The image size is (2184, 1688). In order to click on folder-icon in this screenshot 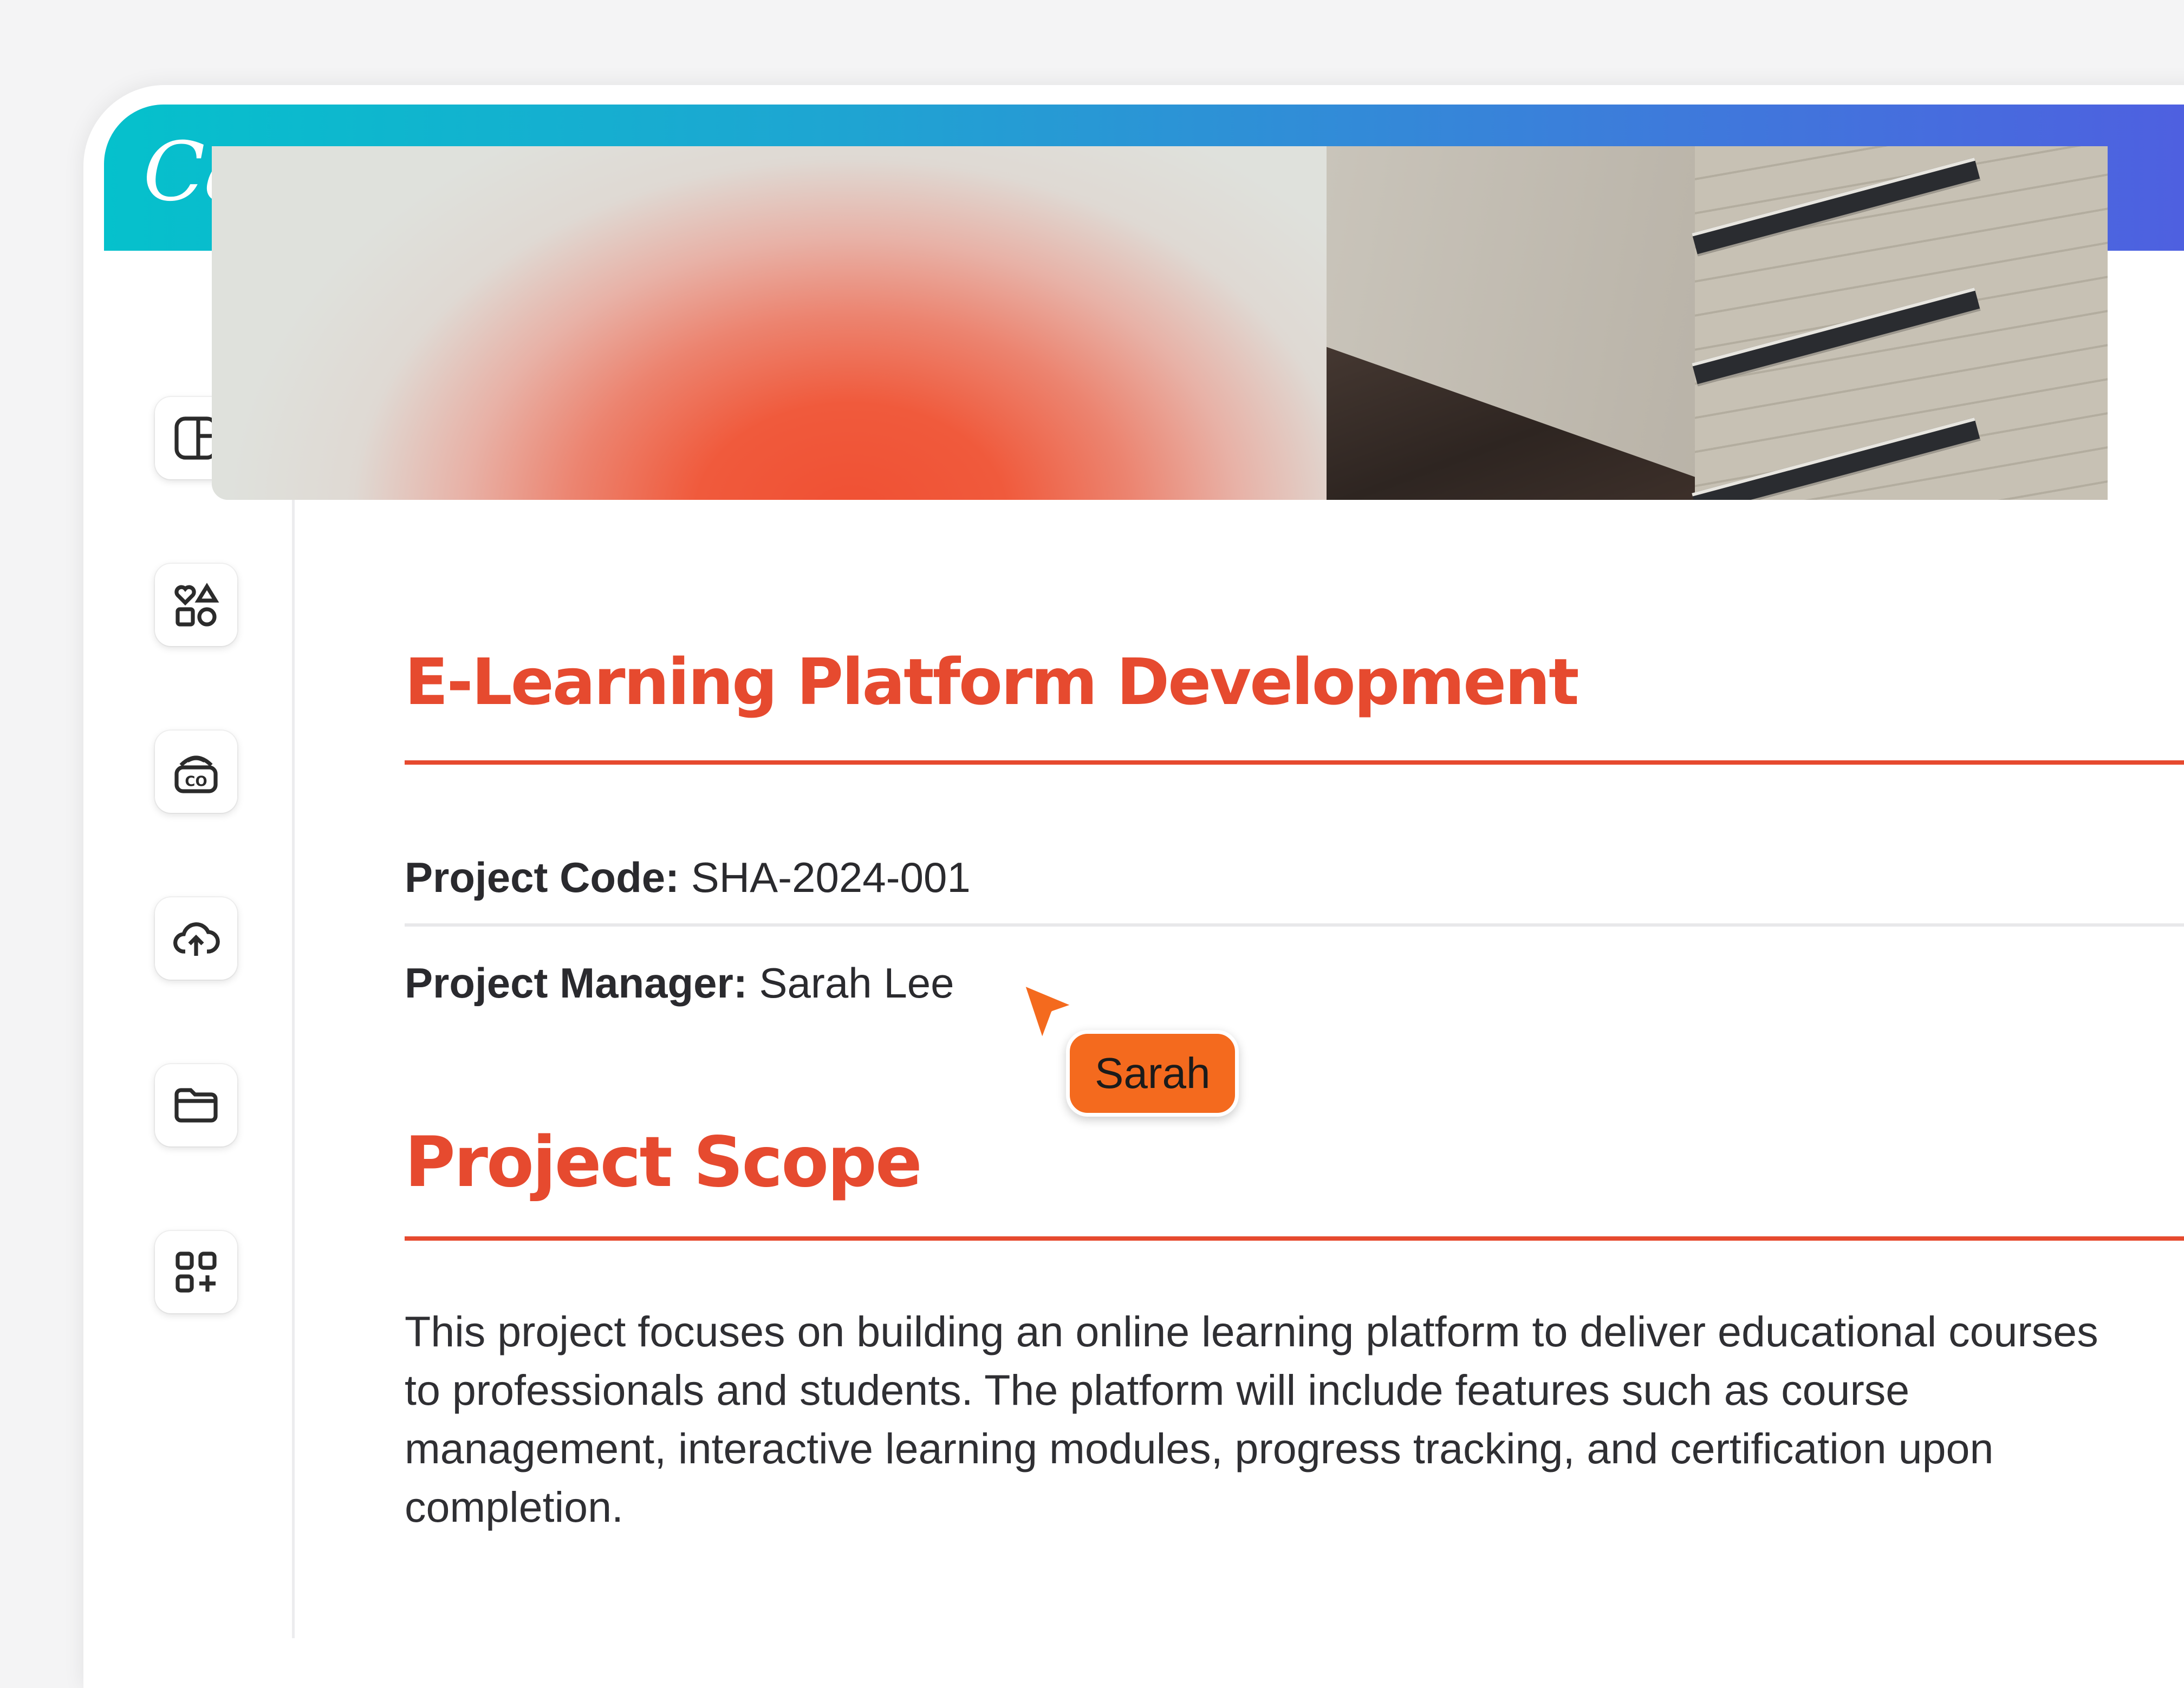, I will do `click(196, 1105)`.